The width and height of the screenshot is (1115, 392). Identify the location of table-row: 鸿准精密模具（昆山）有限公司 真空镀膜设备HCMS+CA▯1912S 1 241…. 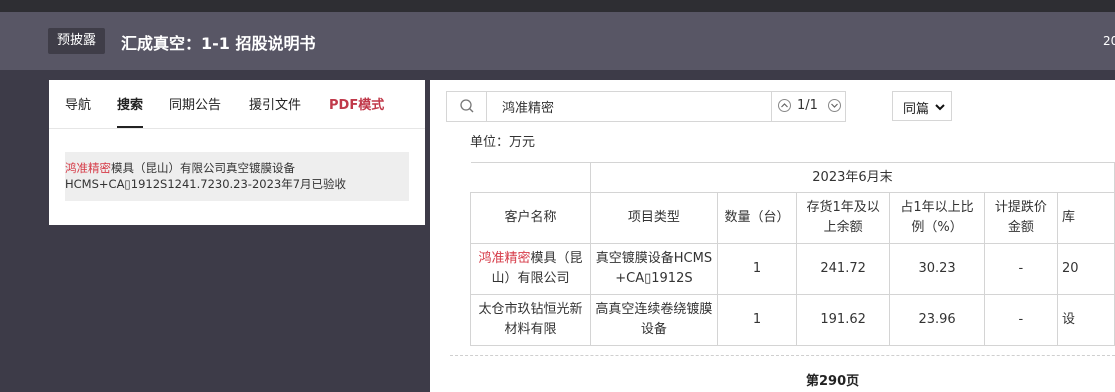
(792, 269).